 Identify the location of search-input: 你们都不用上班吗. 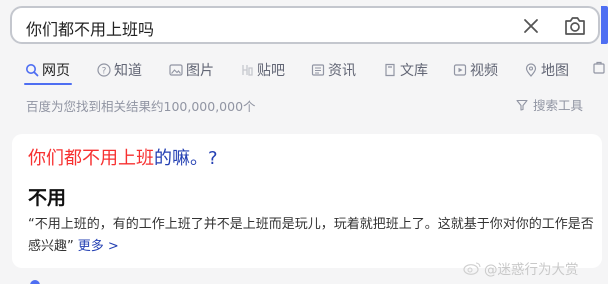
(90, 28).